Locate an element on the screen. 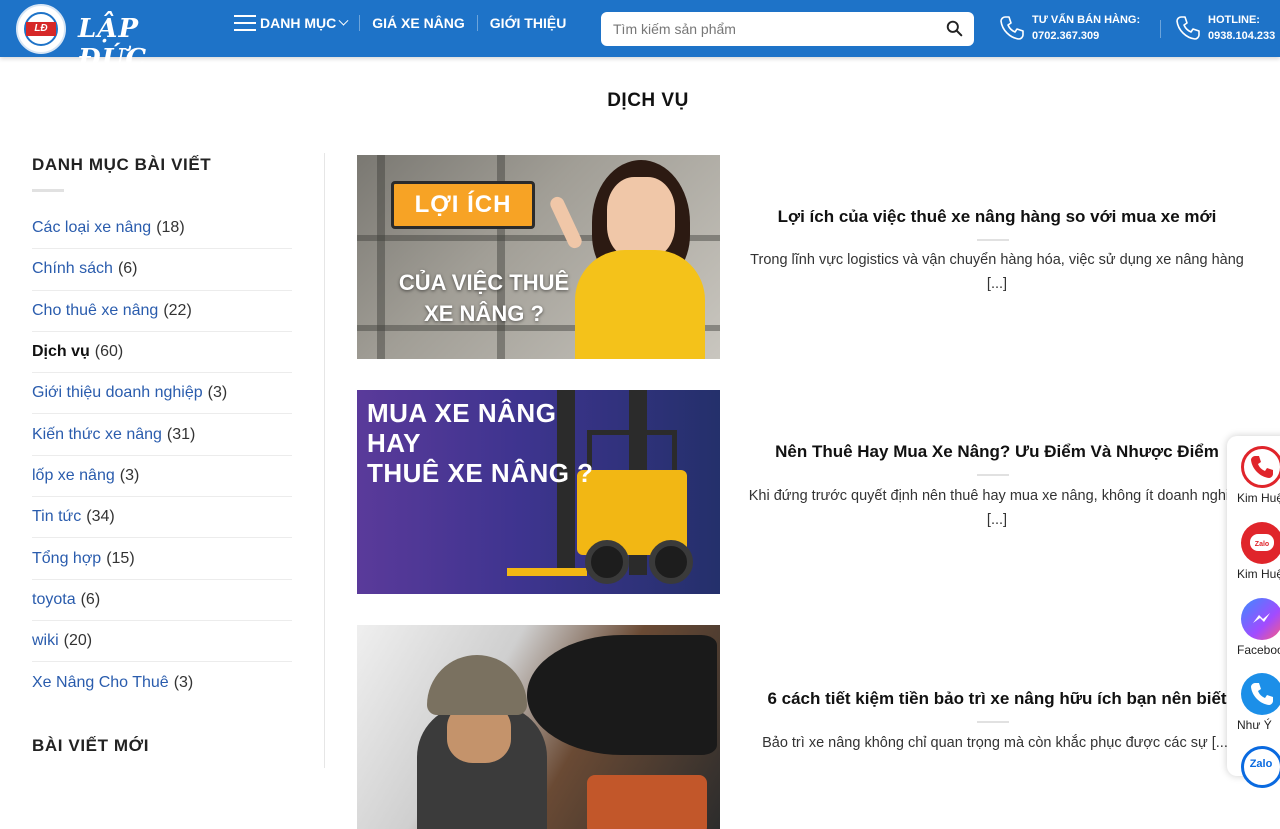  hotline-number: 0938.104.233 is located at coordinates (1242, 36).